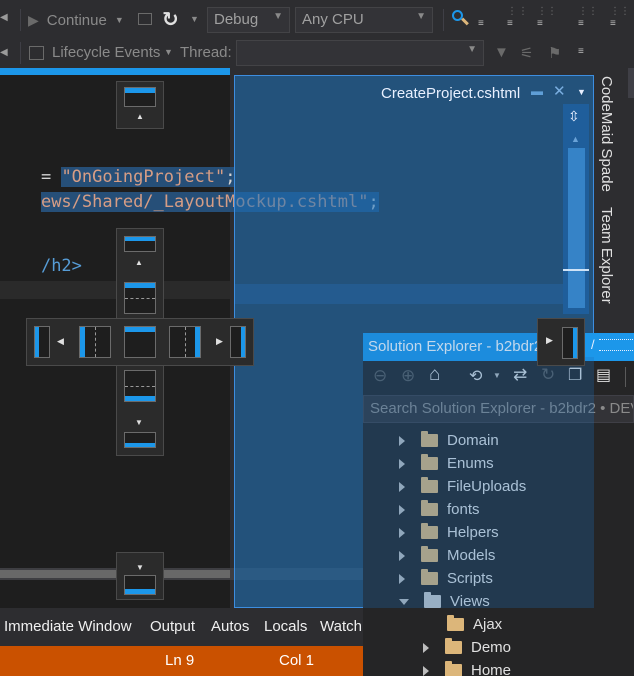 Image resolution: width=634 pixels, height=676 pixels. Describe the element at coordinates (115, 290) in the screenshot. I see `current-line-highlight` at that location.